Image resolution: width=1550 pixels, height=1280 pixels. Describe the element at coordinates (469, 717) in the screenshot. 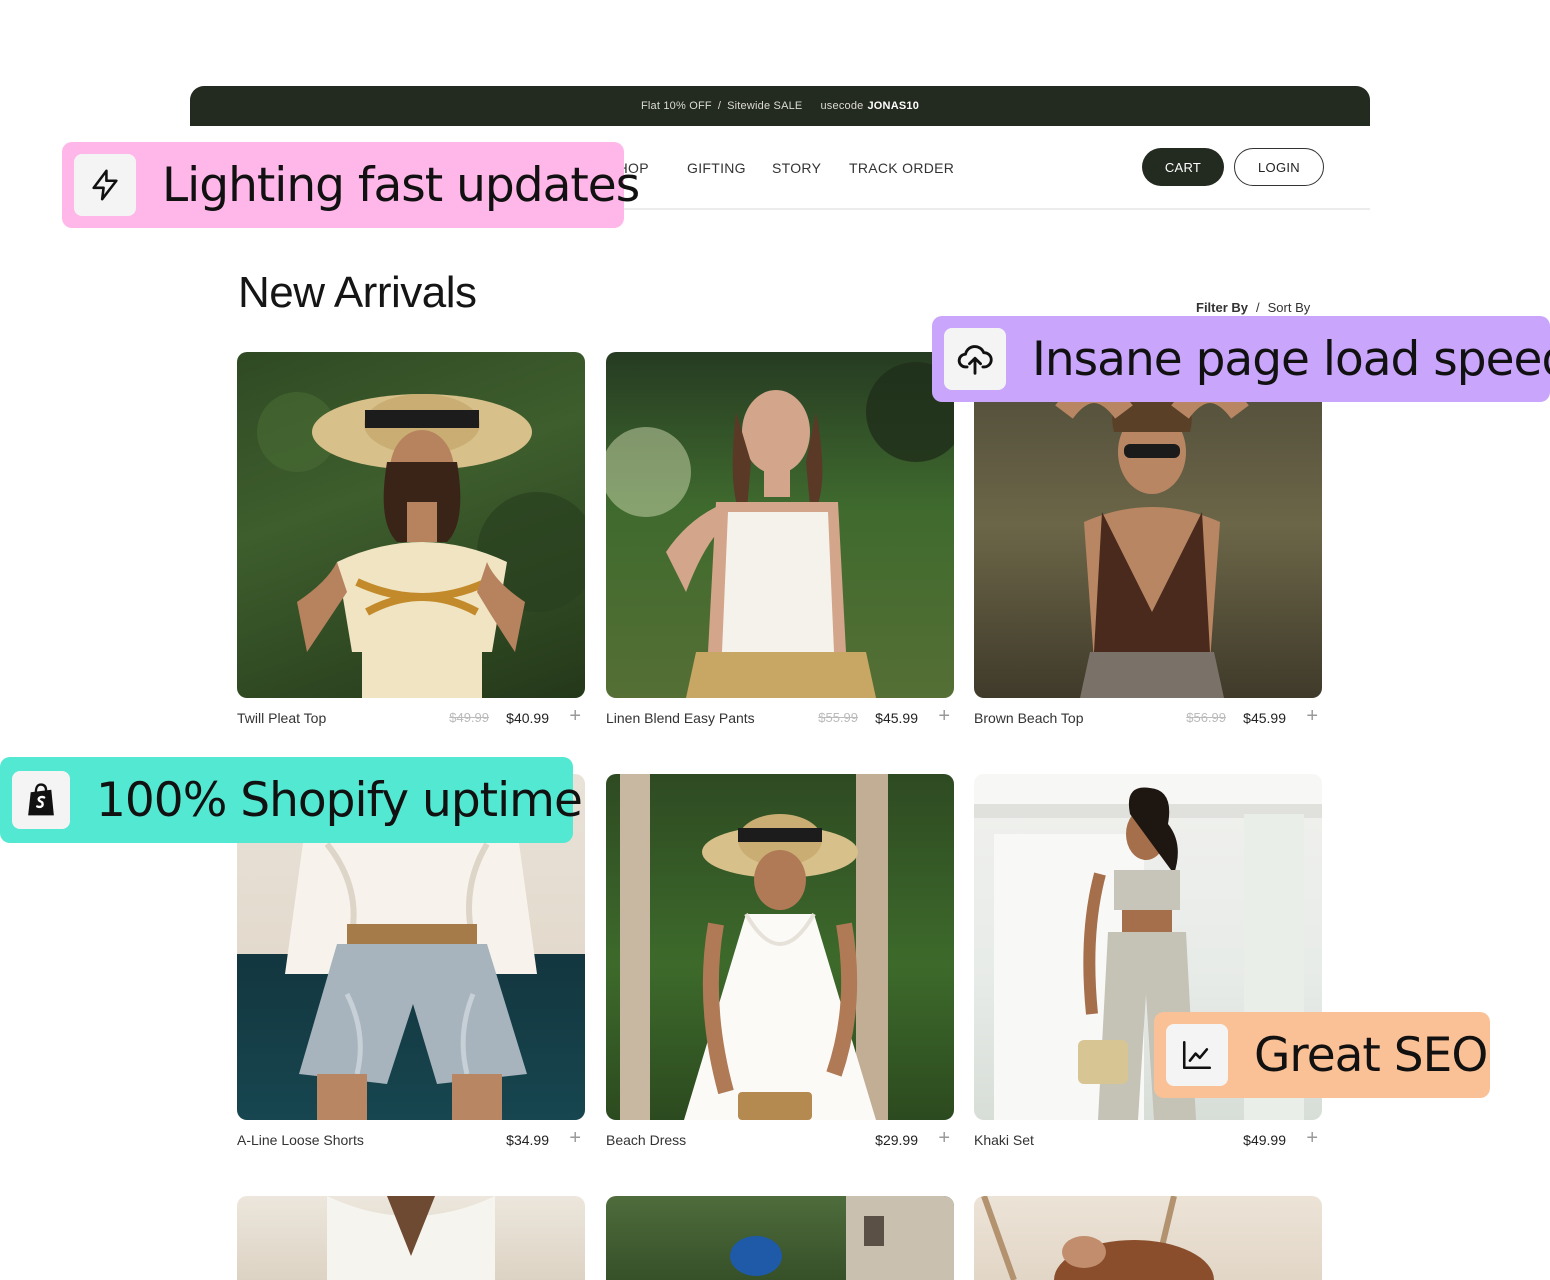

I see `product-old-price: $49.99` at that location.